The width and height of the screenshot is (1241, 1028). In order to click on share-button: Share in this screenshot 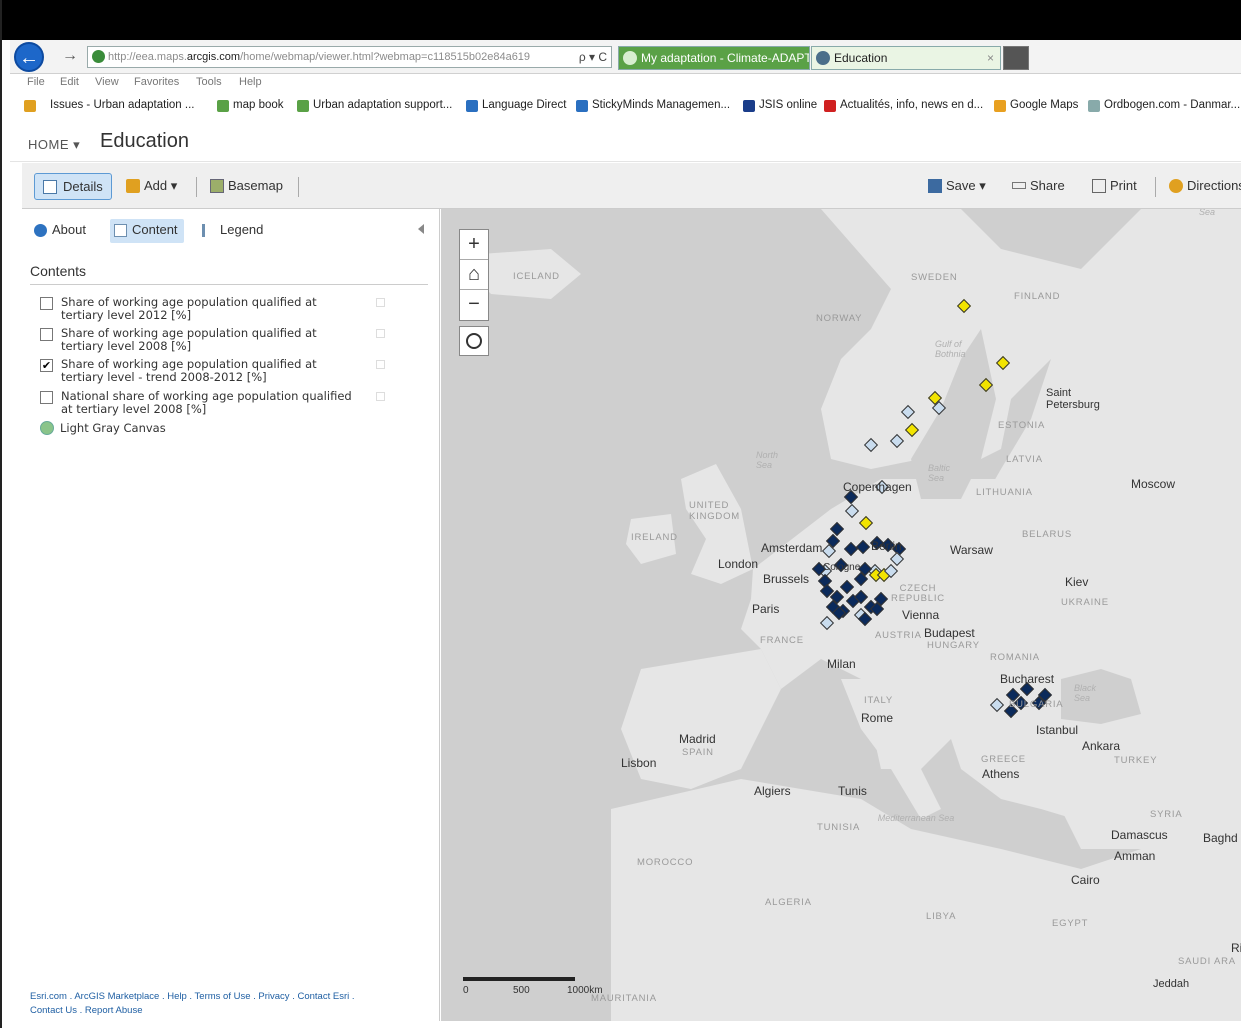, I will do `click(1036, 186)`.